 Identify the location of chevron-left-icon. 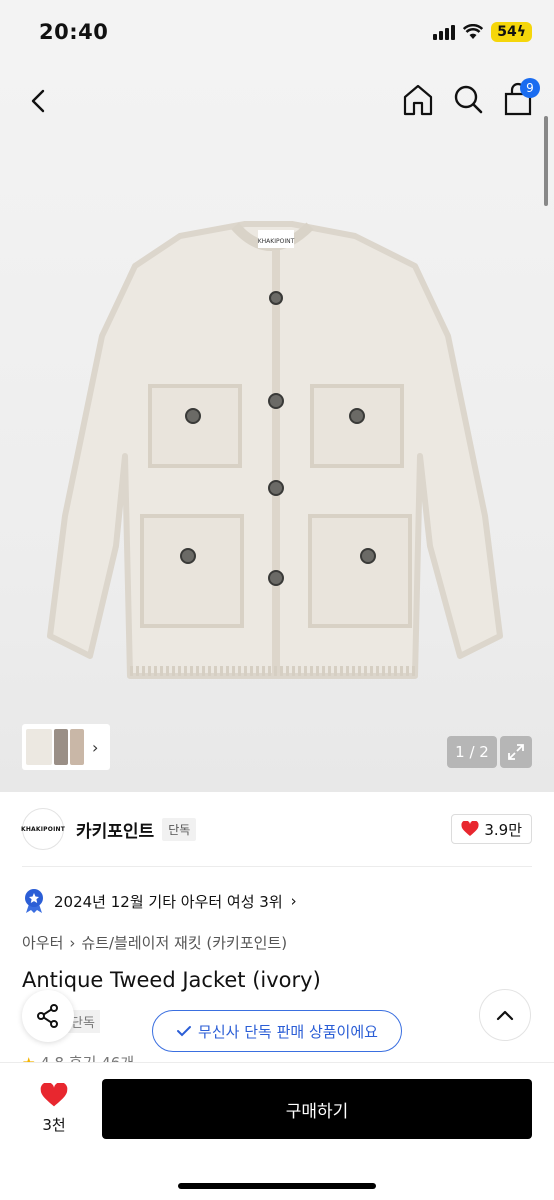
(38, 101).